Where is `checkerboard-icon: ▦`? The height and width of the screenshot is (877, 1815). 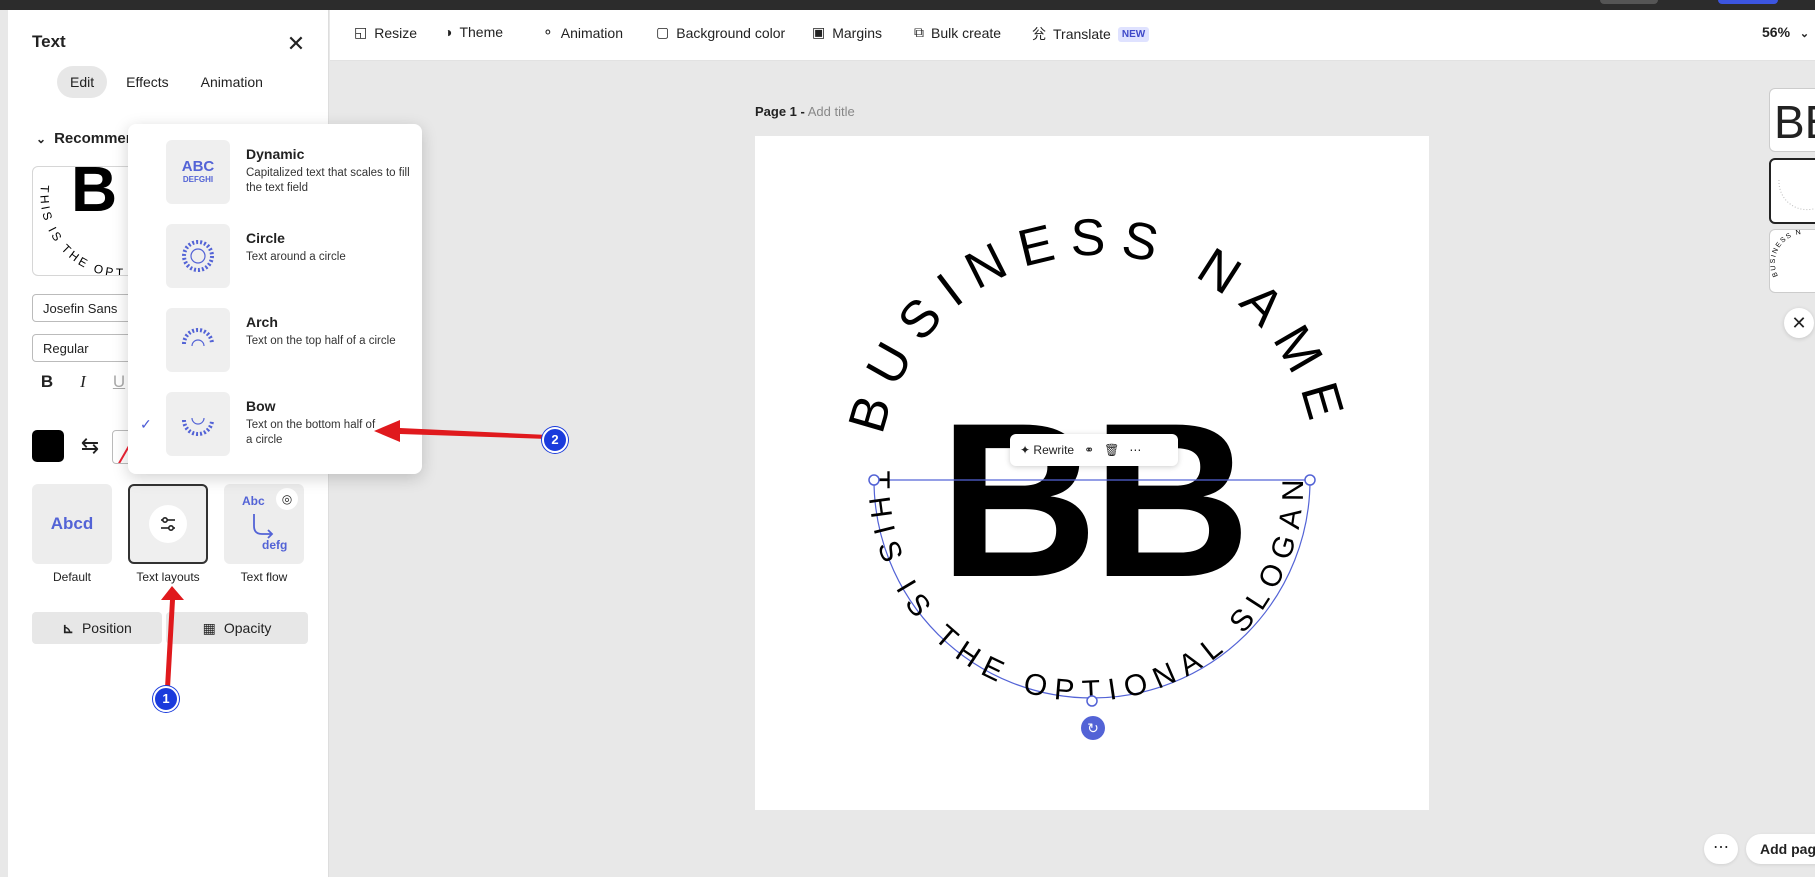
checkerboard-icon: ▦ is located at coordinates (209, 627).